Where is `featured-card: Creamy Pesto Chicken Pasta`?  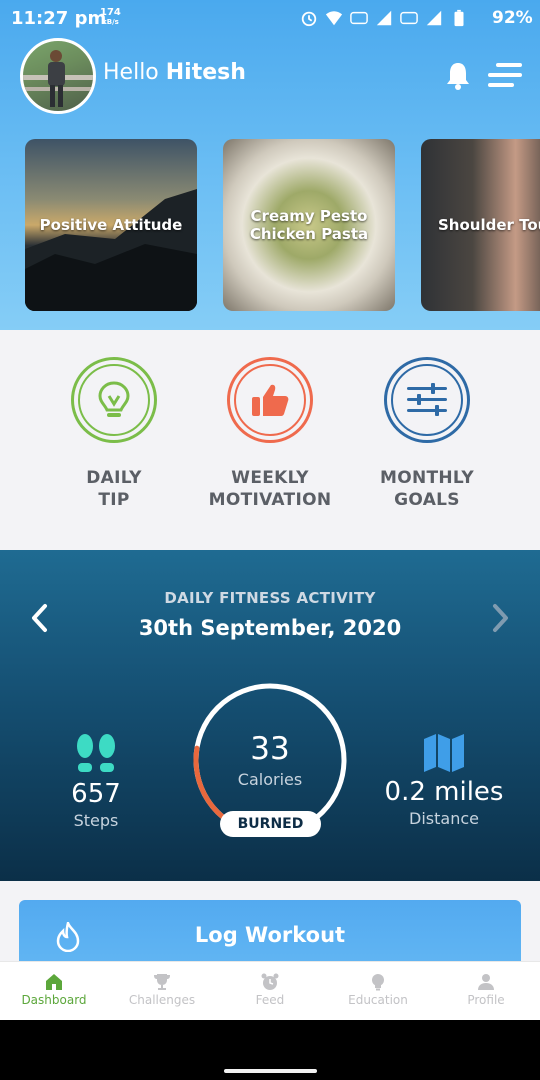 featured-card: Creamy Pesto Chicken Pasta is located at coordinates (309, 225).